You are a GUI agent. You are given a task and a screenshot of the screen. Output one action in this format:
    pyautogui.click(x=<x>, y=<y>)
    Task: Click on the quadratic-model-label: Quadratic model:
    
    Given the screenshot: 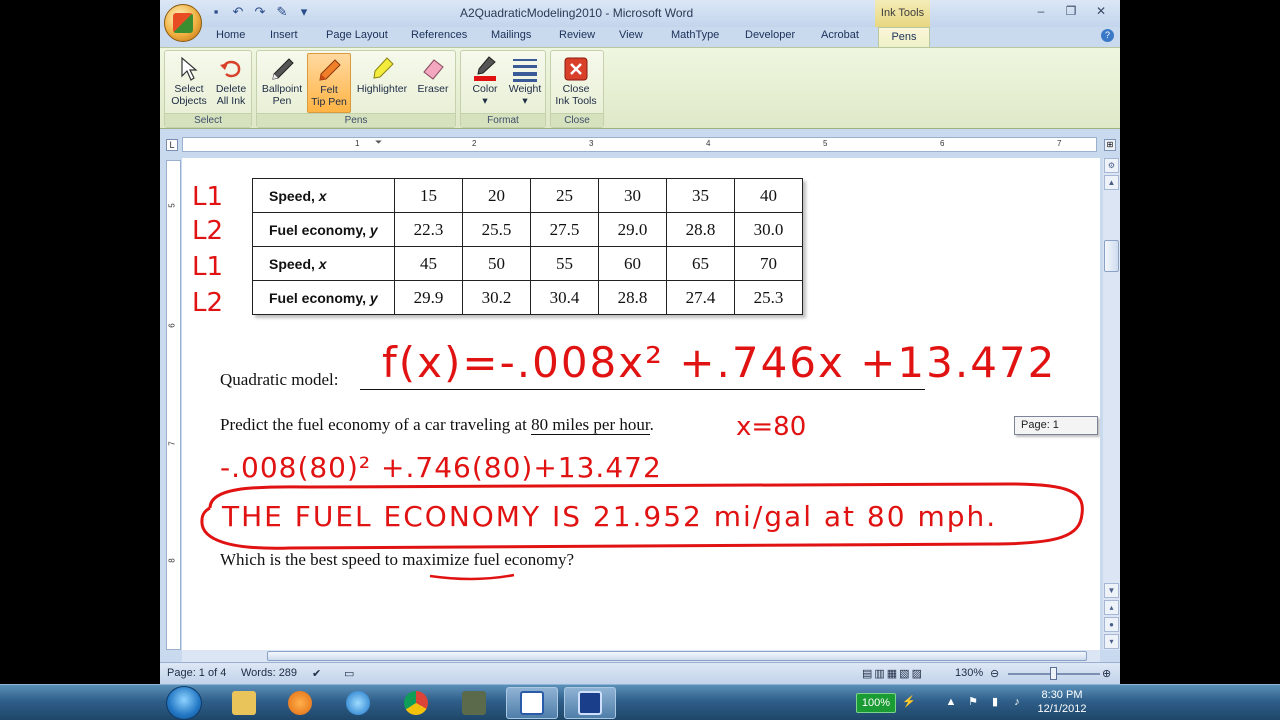 What is the action you would take?
    pyautogui.click(x=279, y=379)
    